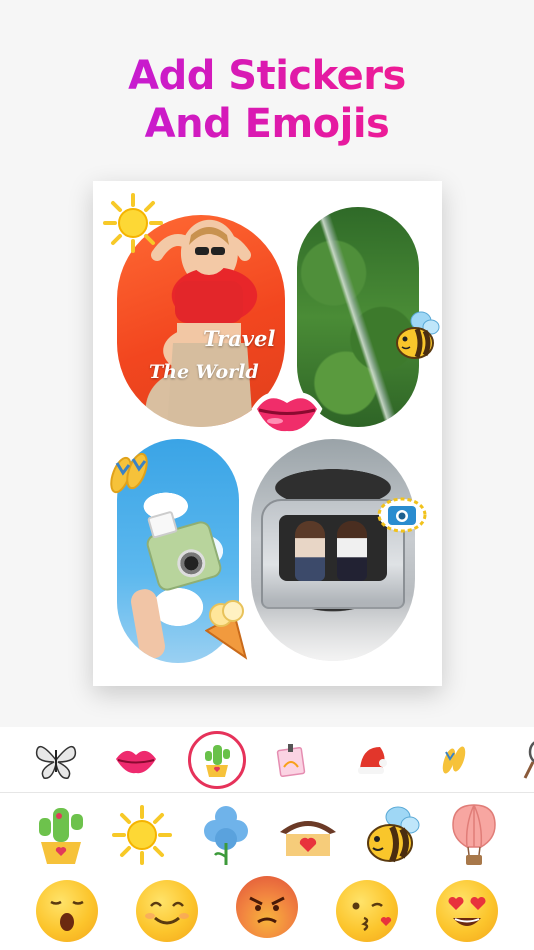 The image size is (534, 950). I want to click on tab-flip-flops, so click(454, 760).